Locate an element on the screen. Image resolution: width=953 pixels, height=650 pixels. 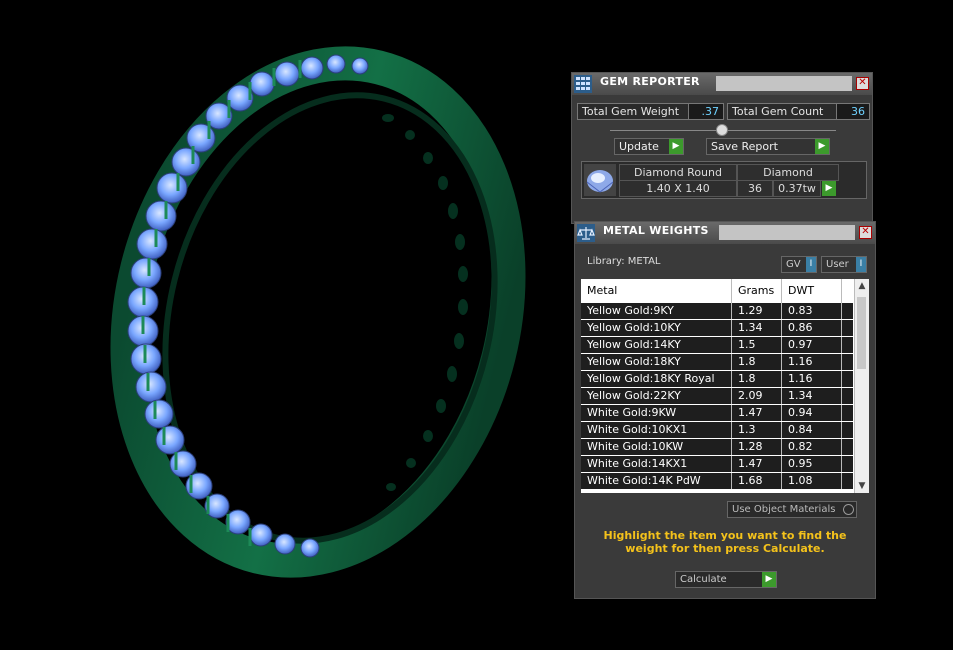
metal-cell: White Gold:14K PdW is located at coordinates (656, 481).